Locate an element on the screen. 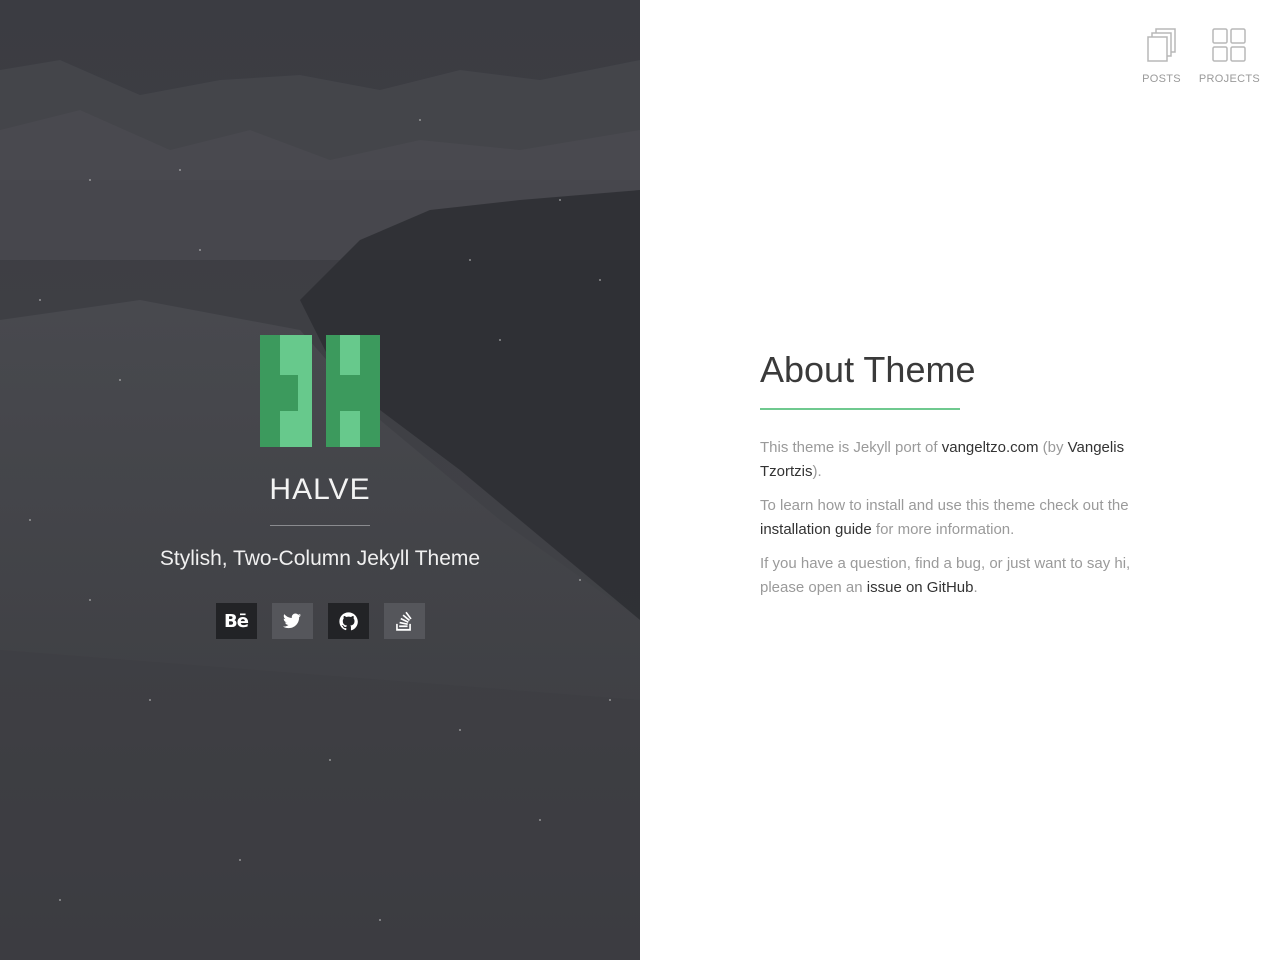 This screenshot has width=1280, height=960. nav-posts-label: POSTS is located at coordinates (1161, 79).